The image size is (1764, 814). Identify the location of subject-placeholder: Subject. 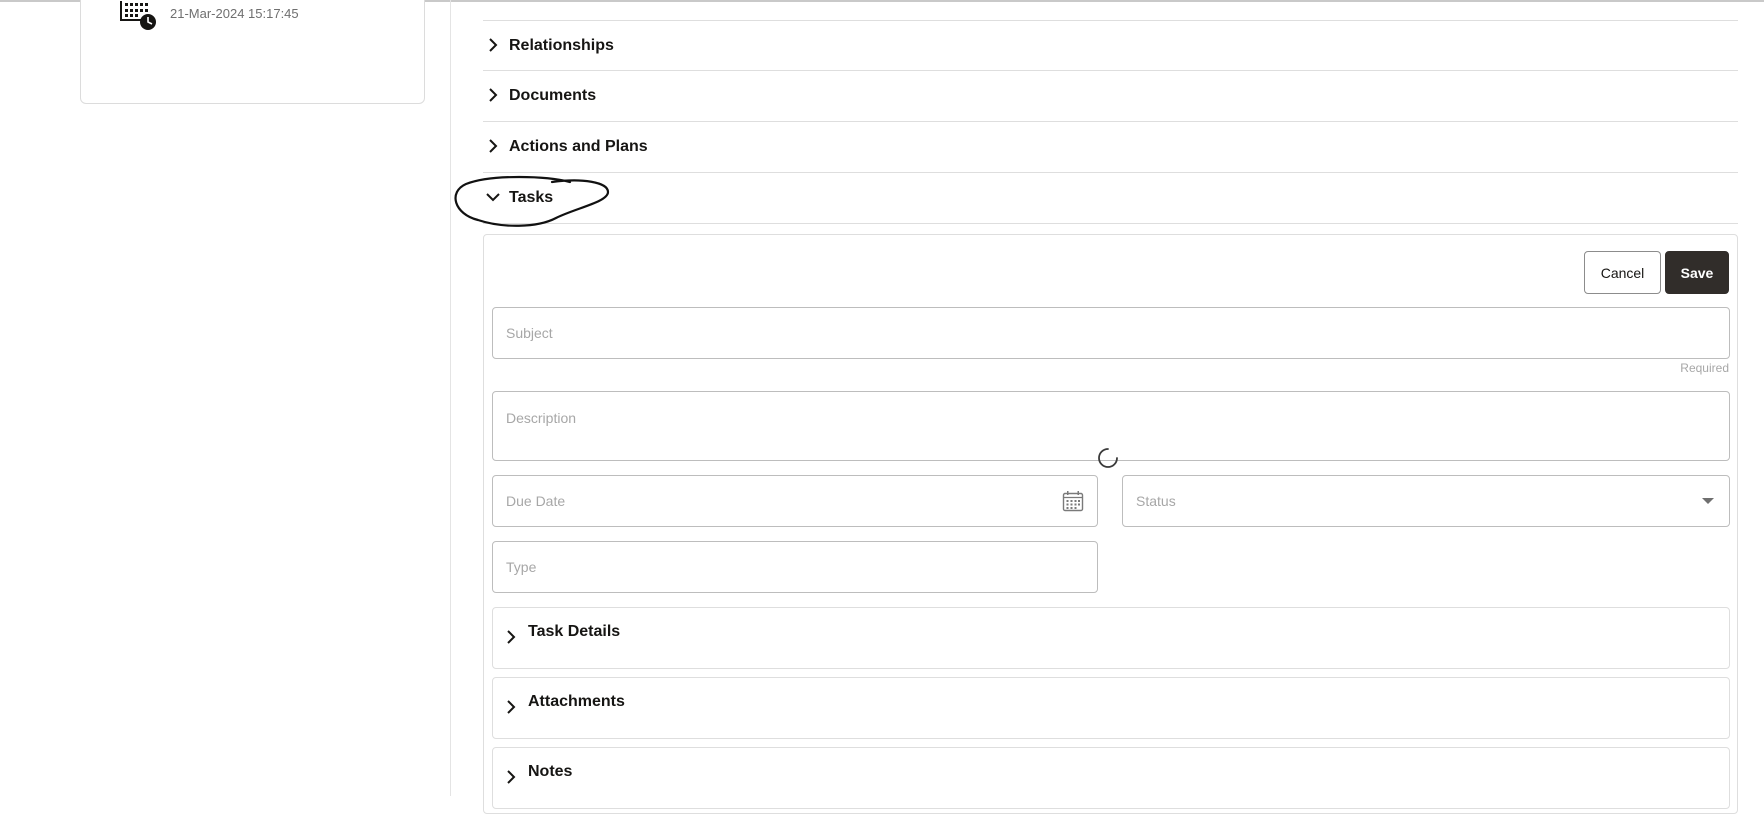
(529, 333).